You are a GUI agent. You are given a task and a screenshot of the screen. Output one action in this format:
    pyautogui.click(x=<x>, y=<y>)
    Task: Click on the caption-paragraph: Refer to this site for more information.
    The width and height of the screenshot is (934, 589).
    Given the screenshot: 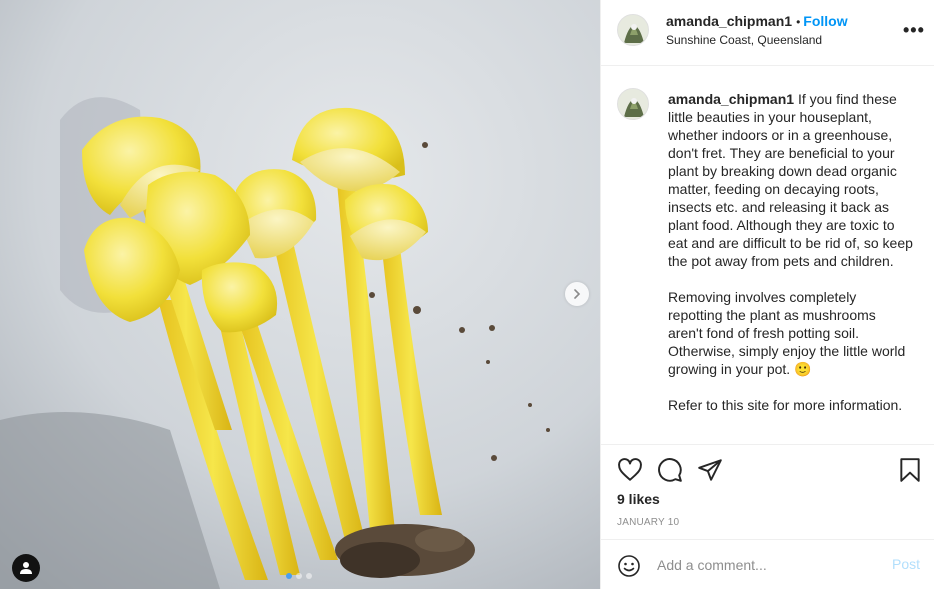 What is the action you would take?
    pyautogui.click(x=785, y=405)
    